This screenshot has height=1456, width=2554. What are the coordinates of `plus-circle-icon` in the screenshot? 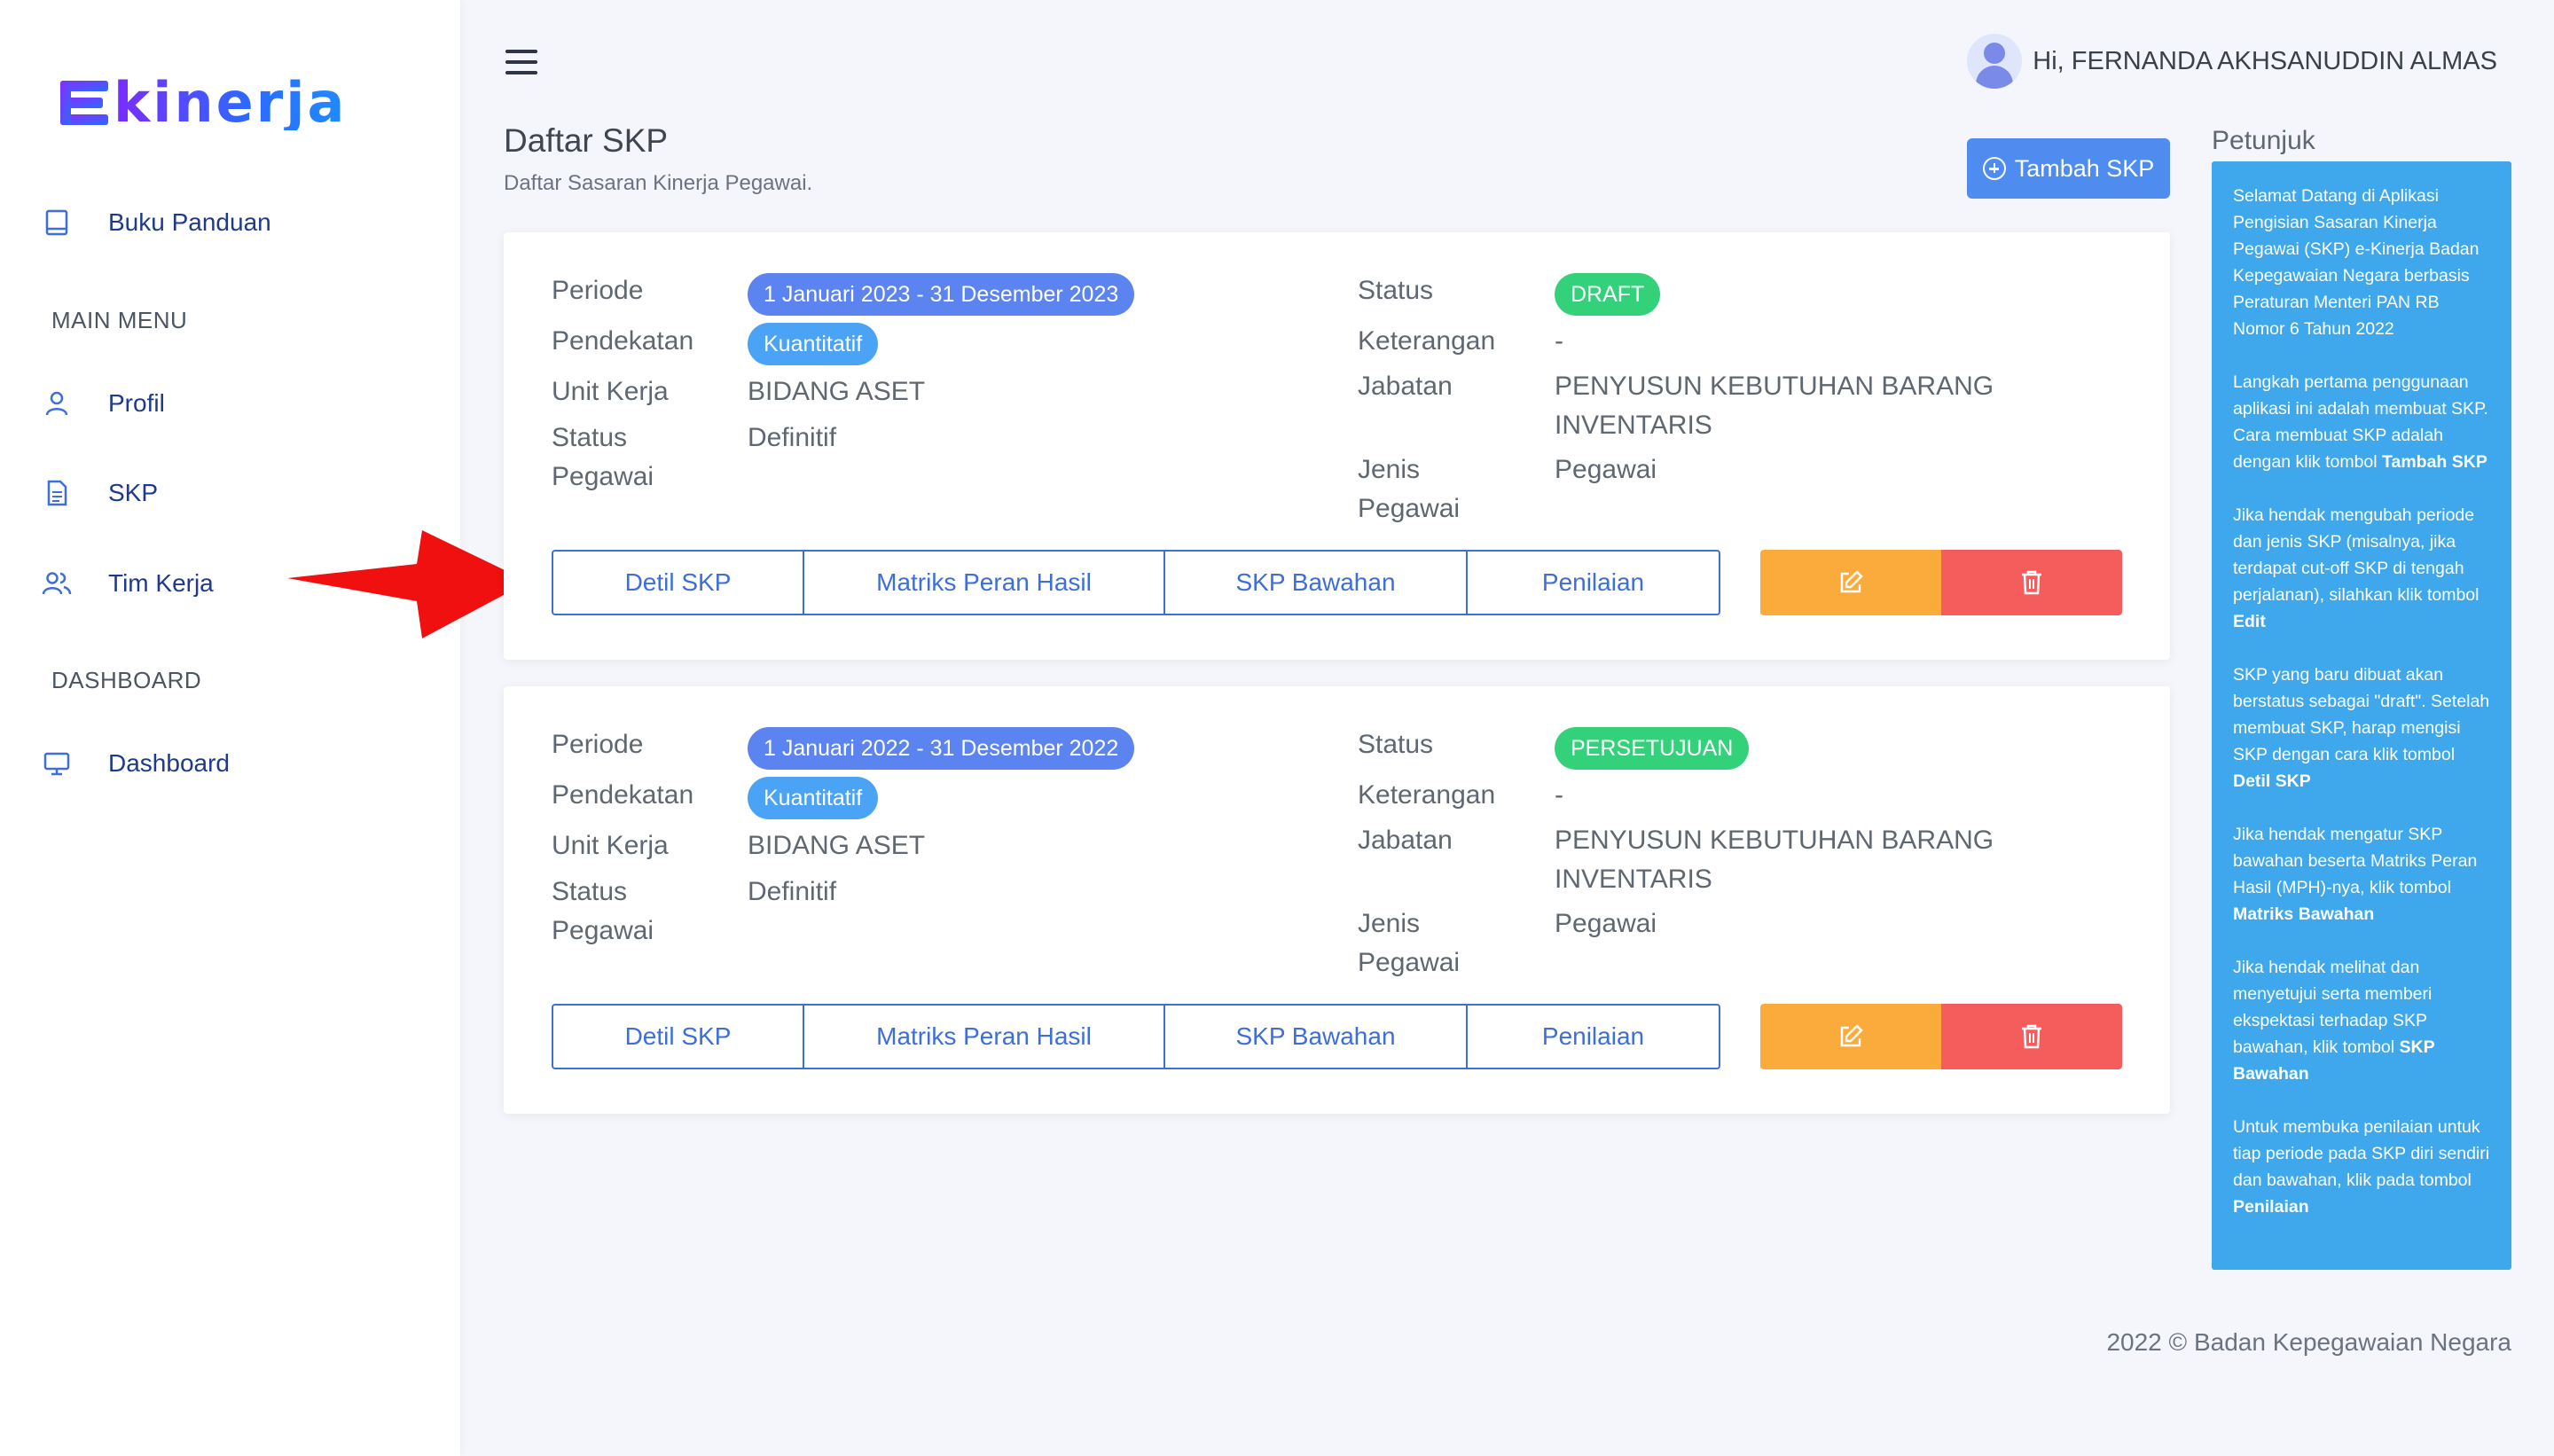 It's located at (1994, 168).